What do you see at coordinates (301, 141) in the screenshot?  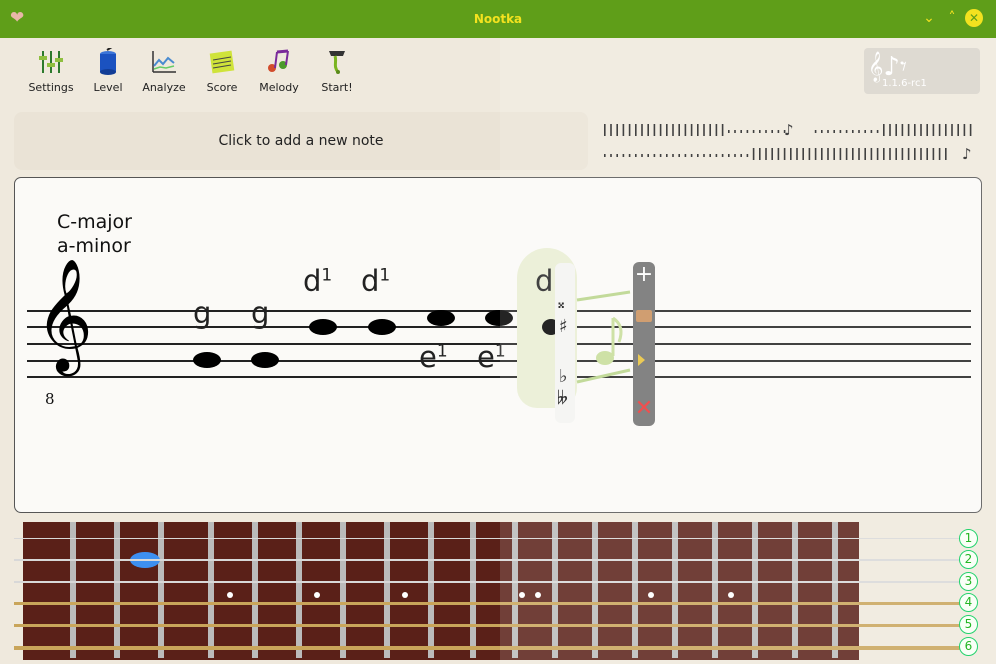 I see `status-hint: Click to add a new note` at bounding box center [301, 141].